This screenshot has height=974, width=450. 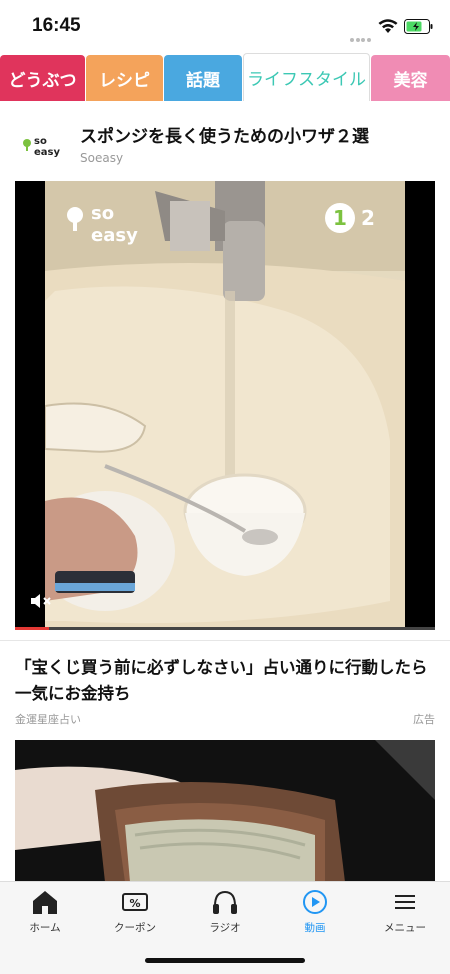 What do you see at coordinates (225, 148) in the screenshot?
I see `article-header: so easy スポンジを長く使うための小ワザ２選 Soeasy` at bounding box center [225, 148].